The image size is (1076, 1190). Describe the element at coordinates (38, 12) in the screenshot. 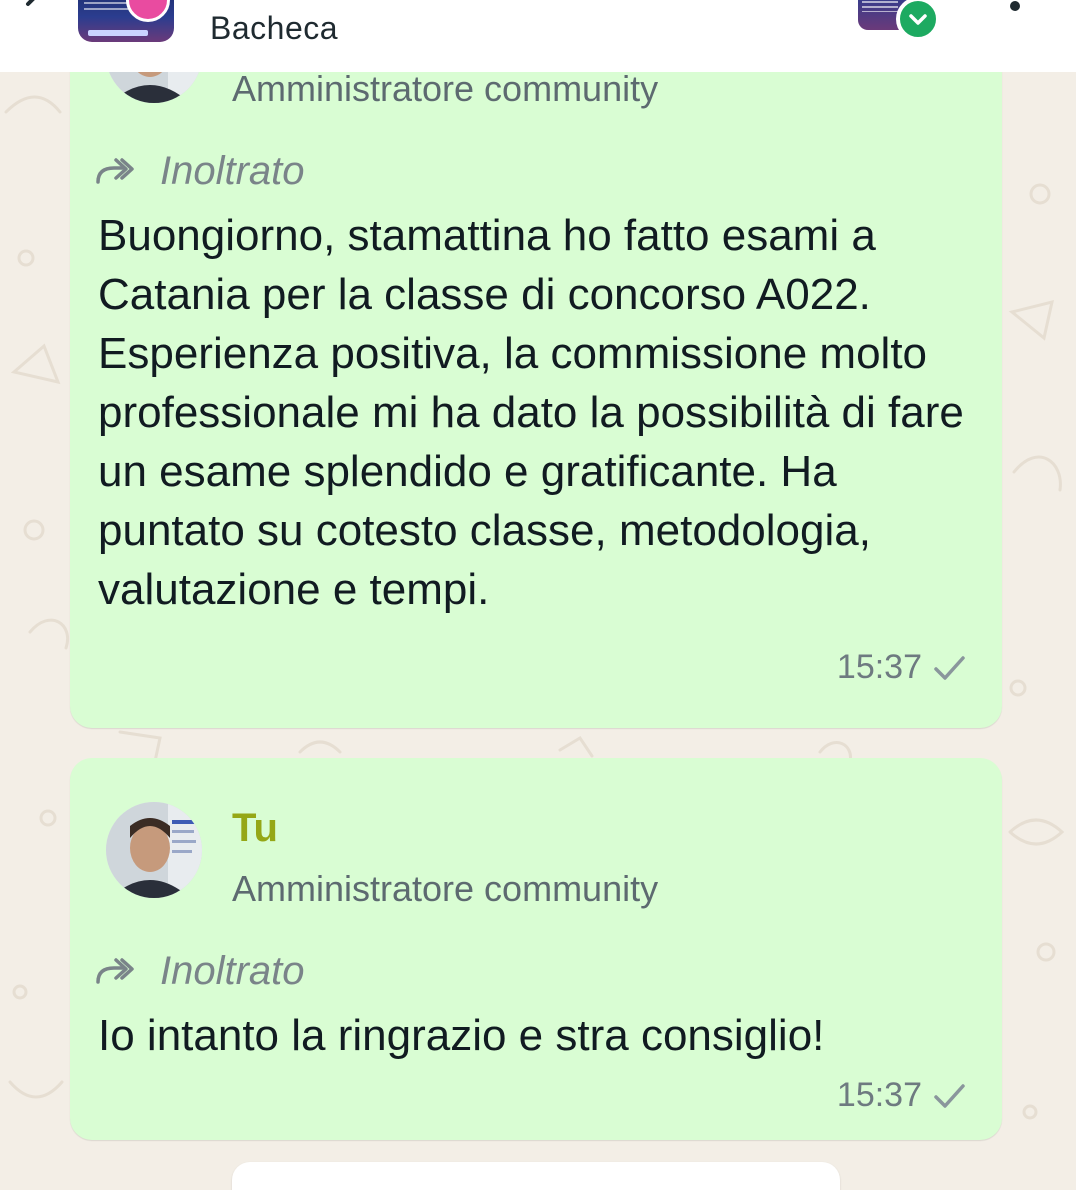

I see `arrow-left-icon` at that location.